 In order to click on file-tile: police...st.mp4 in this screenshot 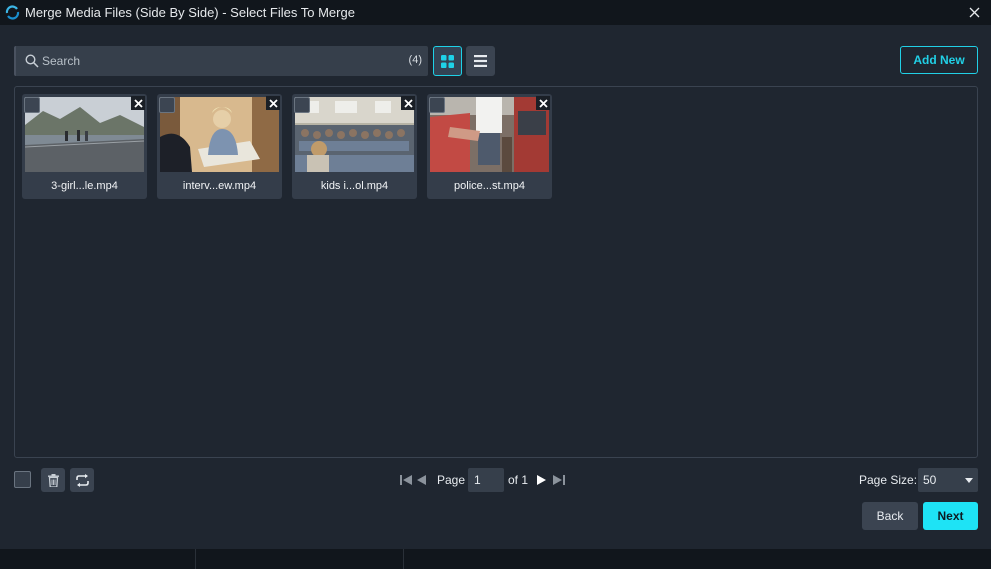, I will do `click(489, 146)`.